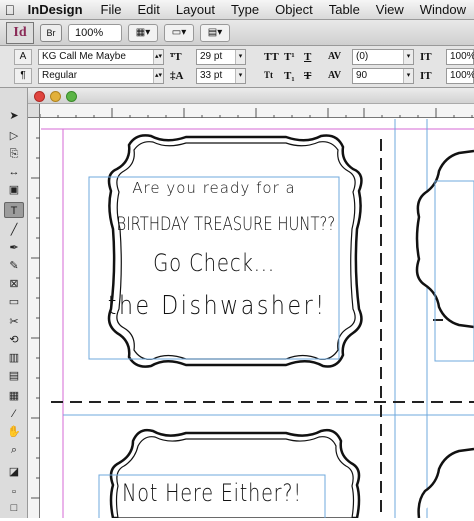 This screenshot has width=474, height=521. I want to click on pencil-tool-icon: ✎, so click(14, 266).